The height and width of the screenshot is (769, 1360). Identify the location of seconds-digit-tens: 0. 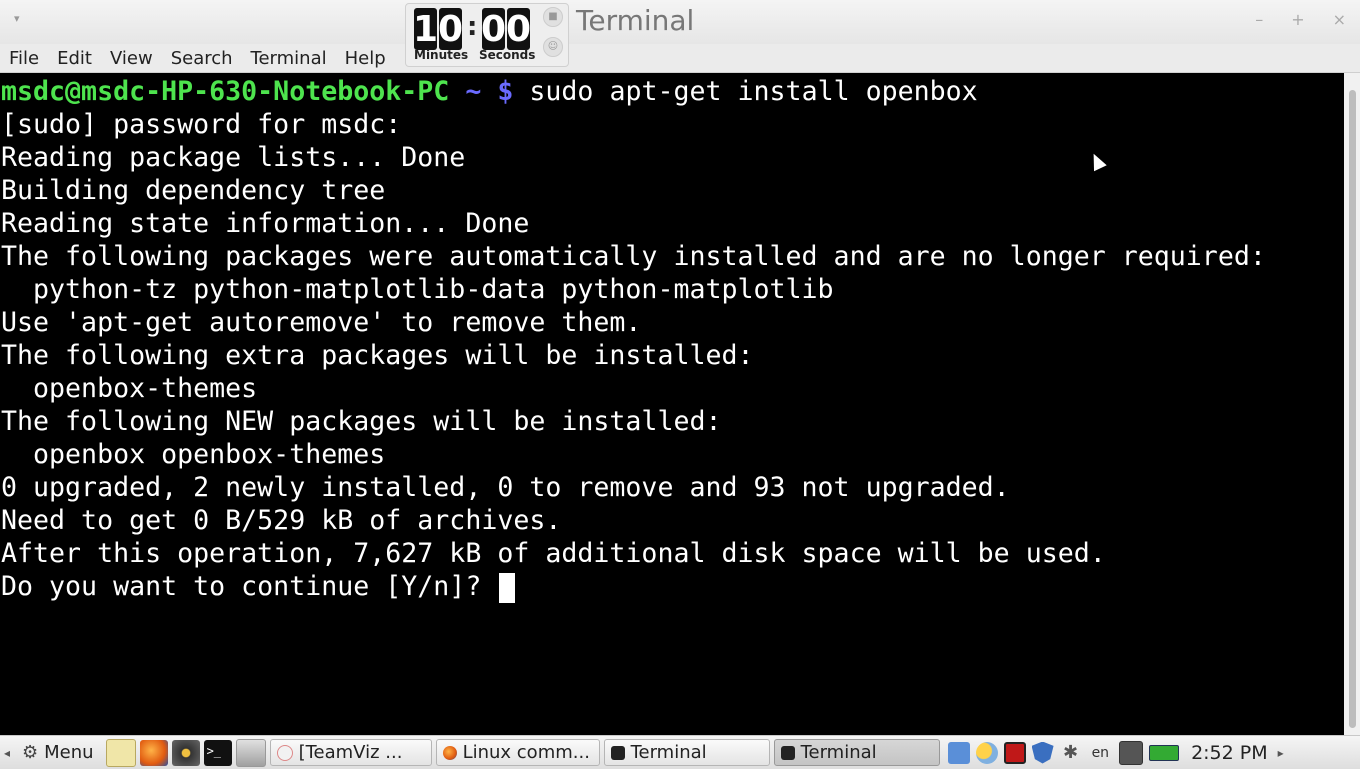
(493, 29).